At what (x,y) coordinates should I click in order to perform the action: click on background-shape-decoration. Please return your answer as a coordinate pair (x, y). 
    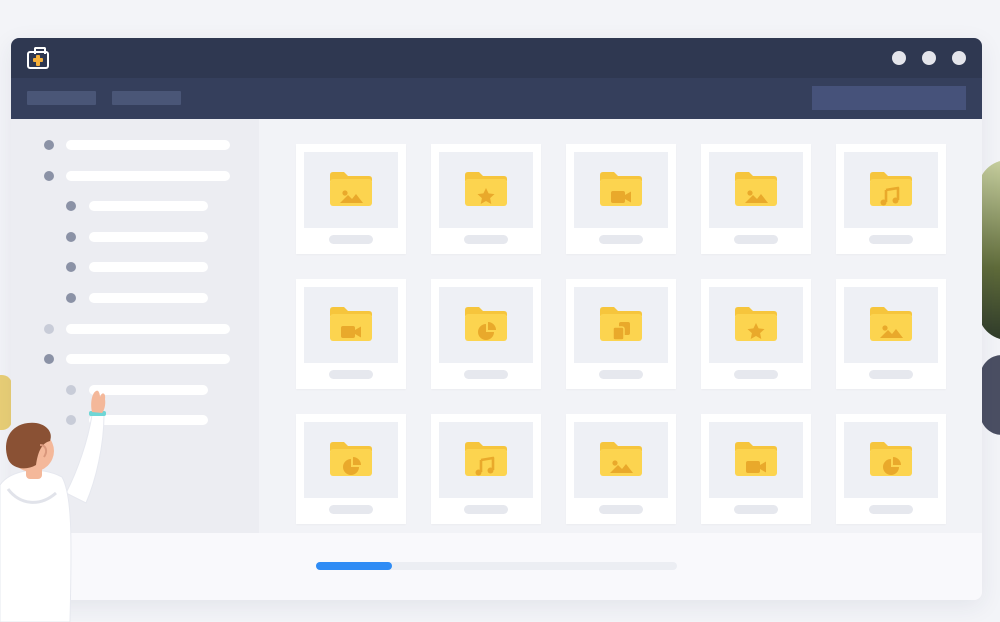
    Looking at the image, I should click on (990, 395).